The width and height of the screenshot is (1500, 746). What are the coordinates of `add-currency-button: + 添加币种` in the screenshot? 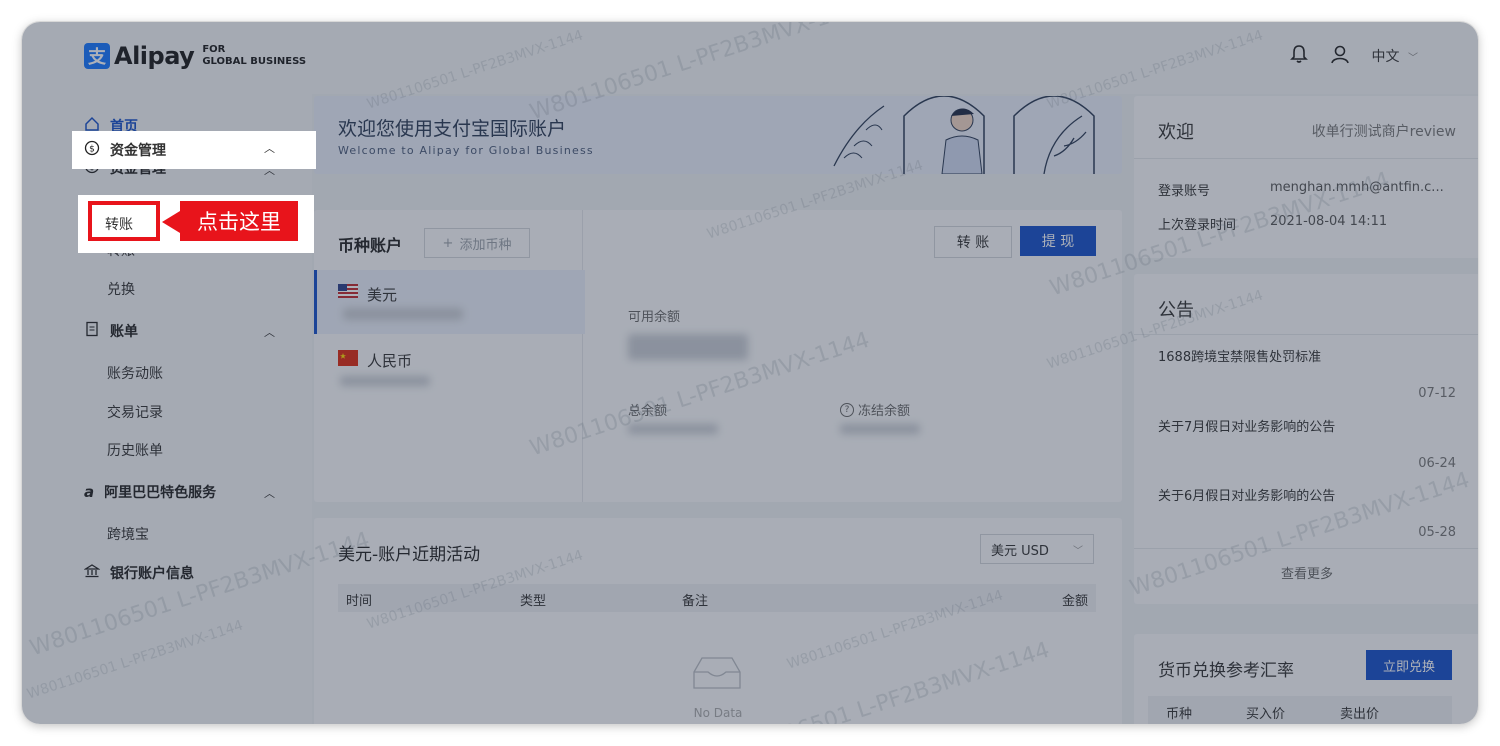 It's located at (477, 243).